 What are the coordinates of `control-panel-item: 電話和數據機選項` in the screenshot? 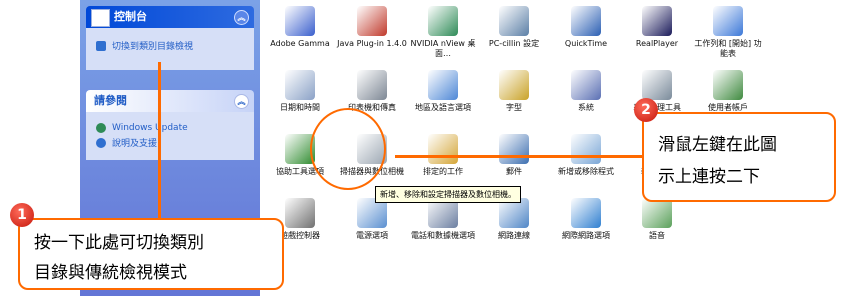 It's located at (443, 219).